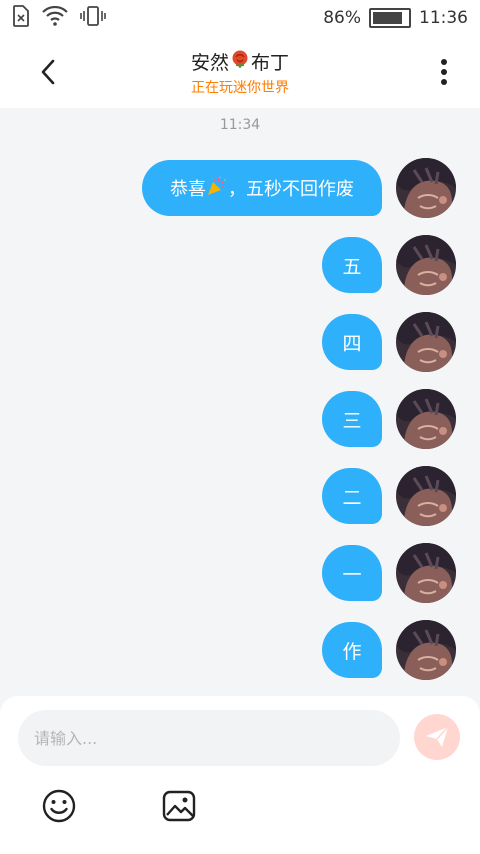 This screenshot has height=854, width=480. I want to click on chevron-left-icon, so click(48, 72).